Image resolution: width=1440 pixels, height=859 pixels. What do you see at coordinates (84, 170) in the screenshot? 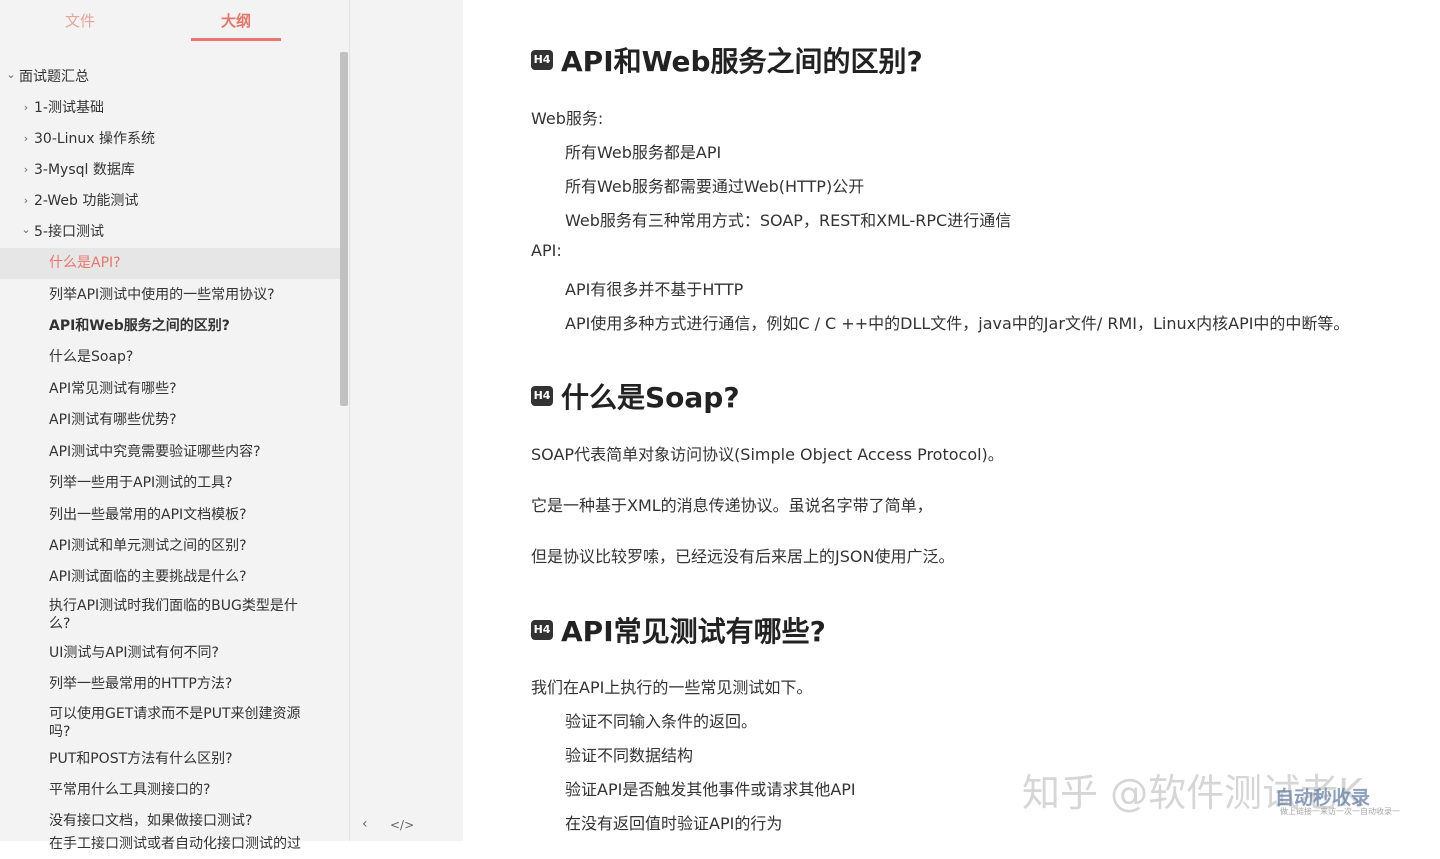
I see `outline-item-label: 3-Mysql 数据库` at bounding box center [84, 170].